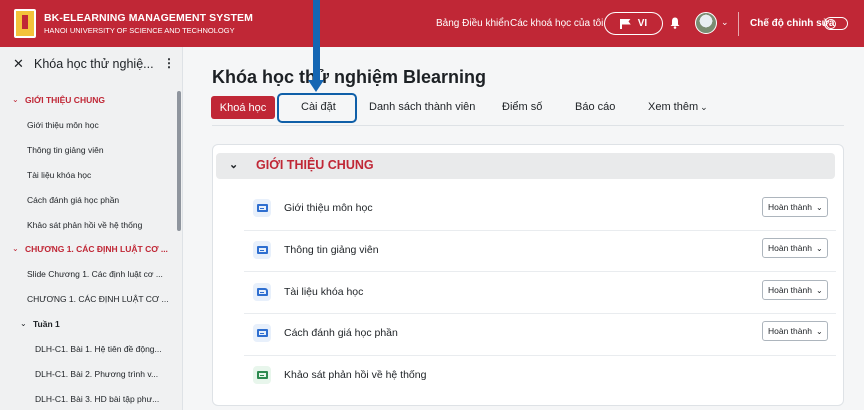 Image resolution: width=864 pixels, height=410 pixels. Describe the element at coordinates (675, 23) in the screenshot. I see `bell-icon` at that location.